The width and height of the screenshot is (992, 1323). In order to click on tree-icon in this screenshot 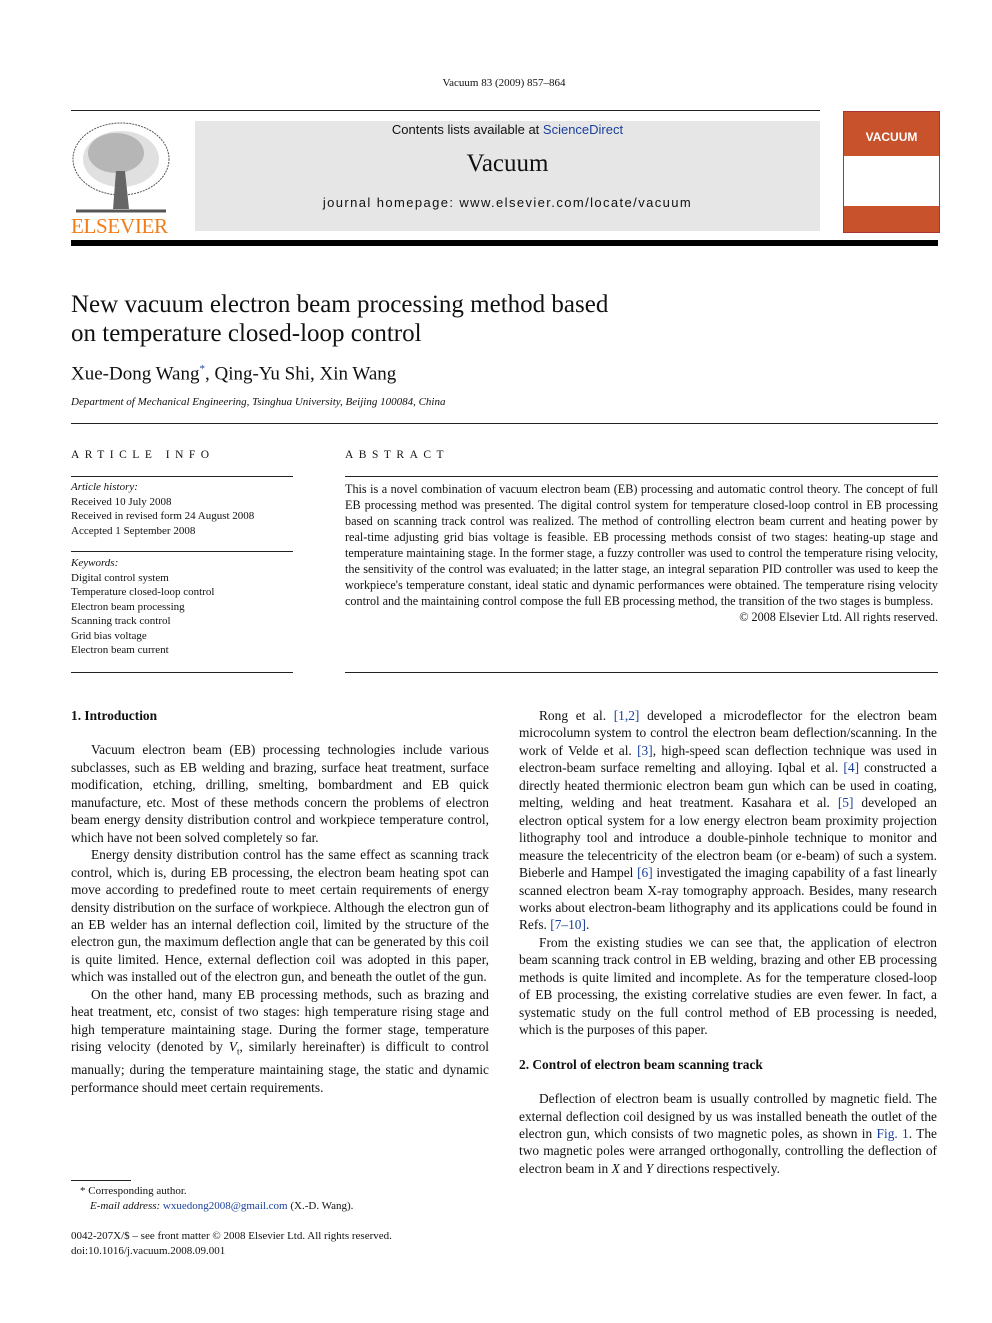, I will do `click(121, 167)`.